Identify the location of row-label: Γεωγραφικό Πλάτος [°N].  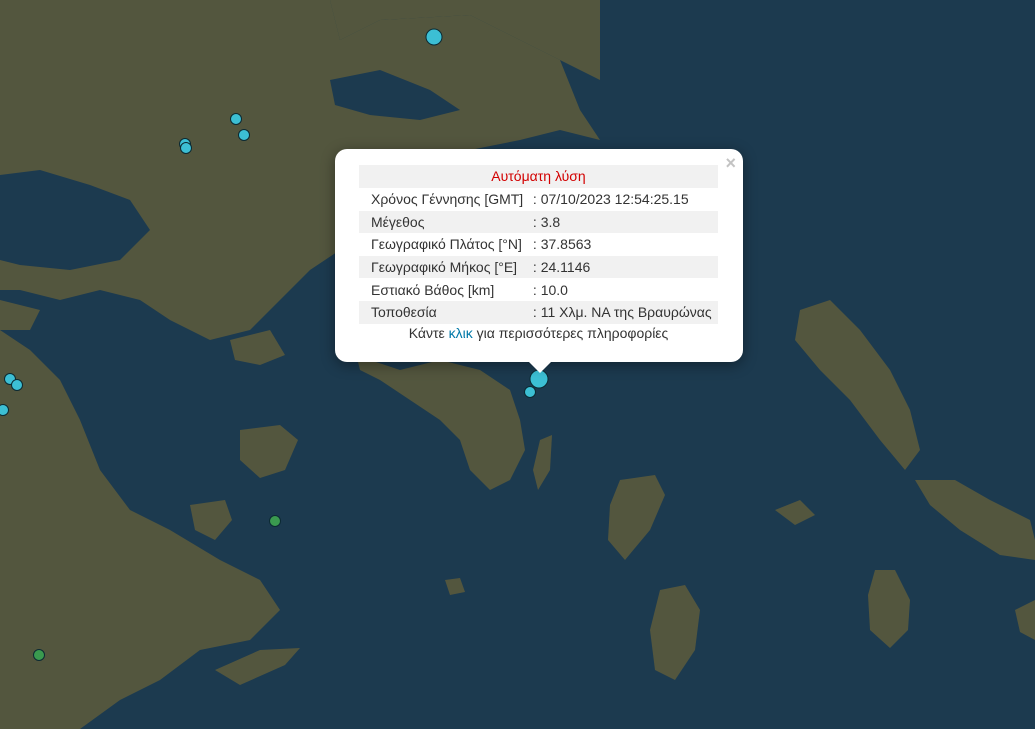
(446, 244).